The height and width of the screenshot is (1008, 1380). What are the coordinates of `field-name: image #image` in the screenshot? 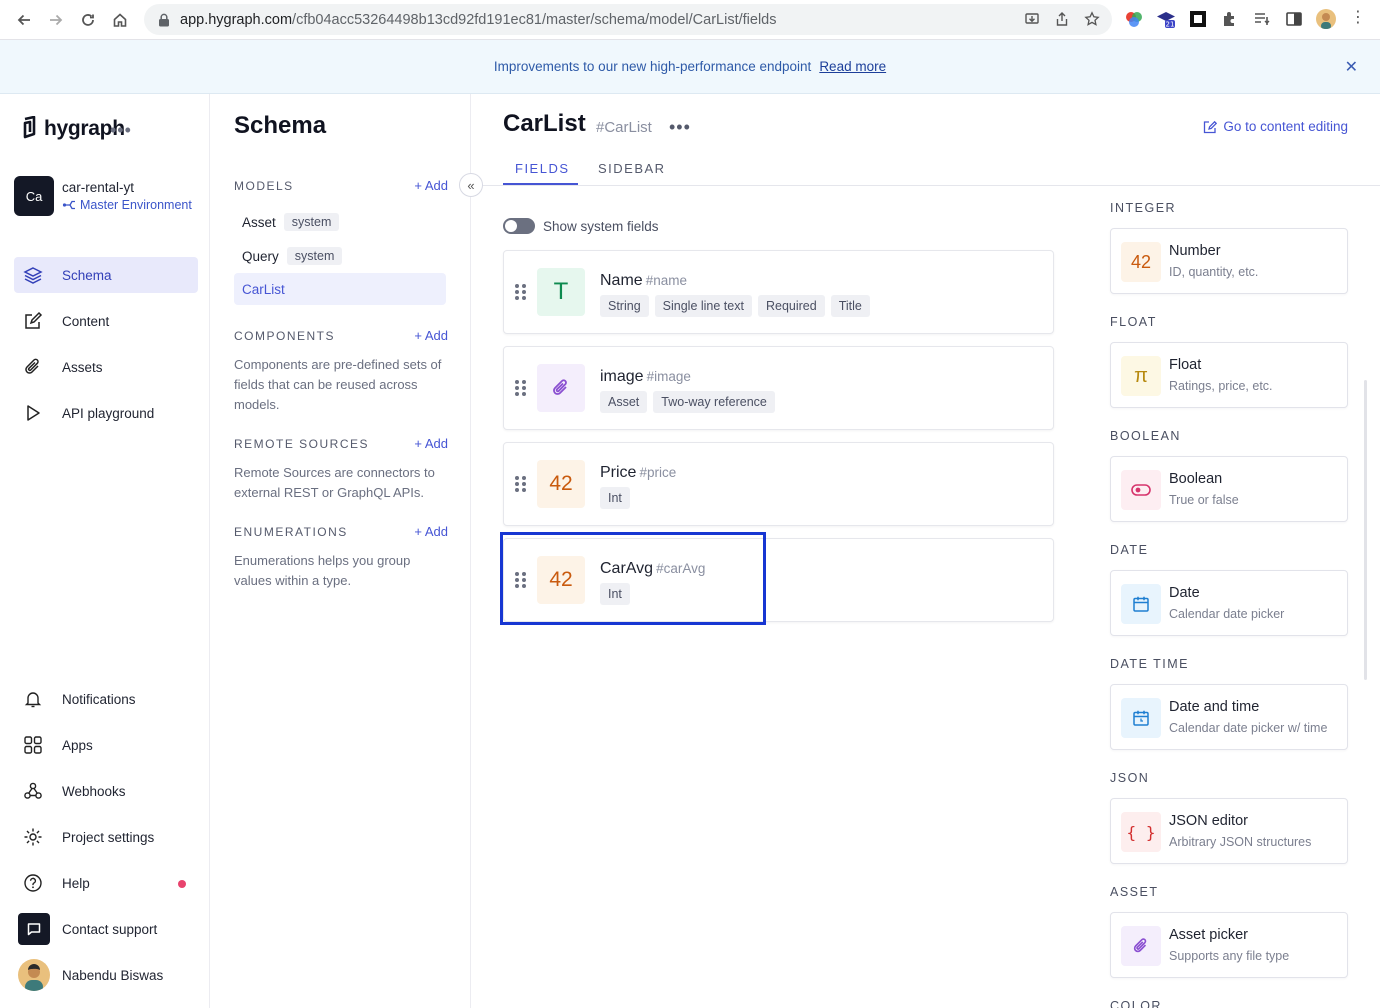 It's located at (645, 376).